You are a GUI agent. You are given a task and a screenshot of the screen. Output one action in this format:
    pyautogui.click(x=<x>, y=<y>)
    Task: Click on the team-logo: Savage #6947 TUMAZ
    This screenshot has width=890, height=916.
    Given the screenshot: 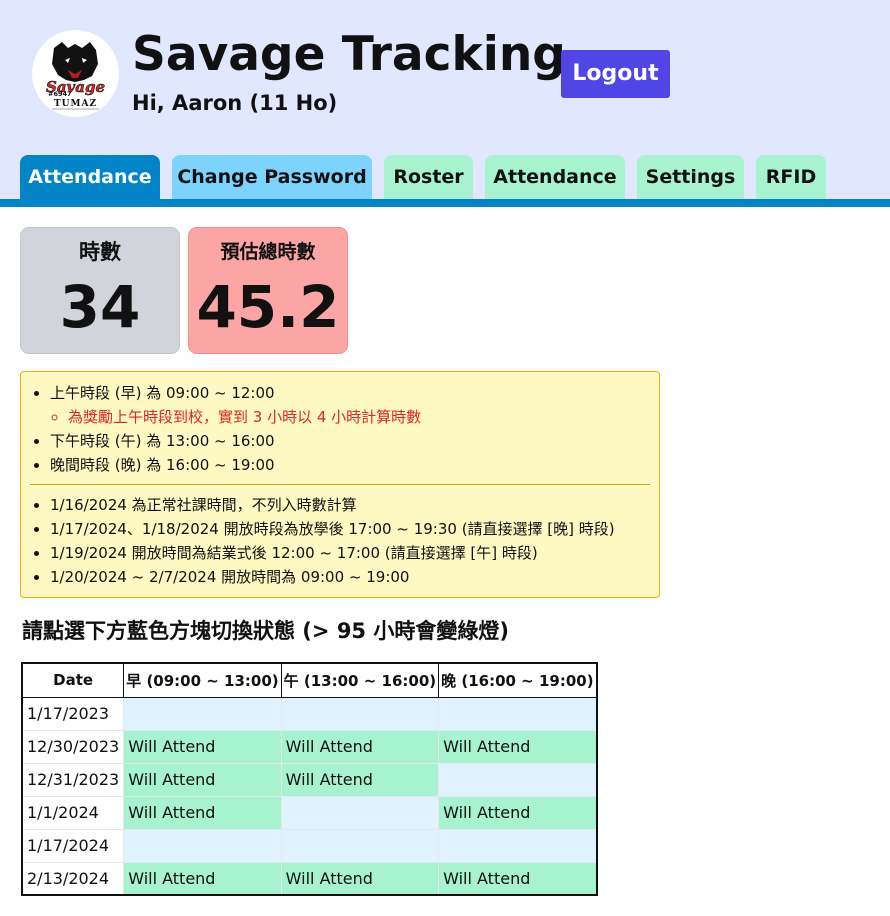 What is the action you would take?
    pyautogui.click(x=75, y=73)
    